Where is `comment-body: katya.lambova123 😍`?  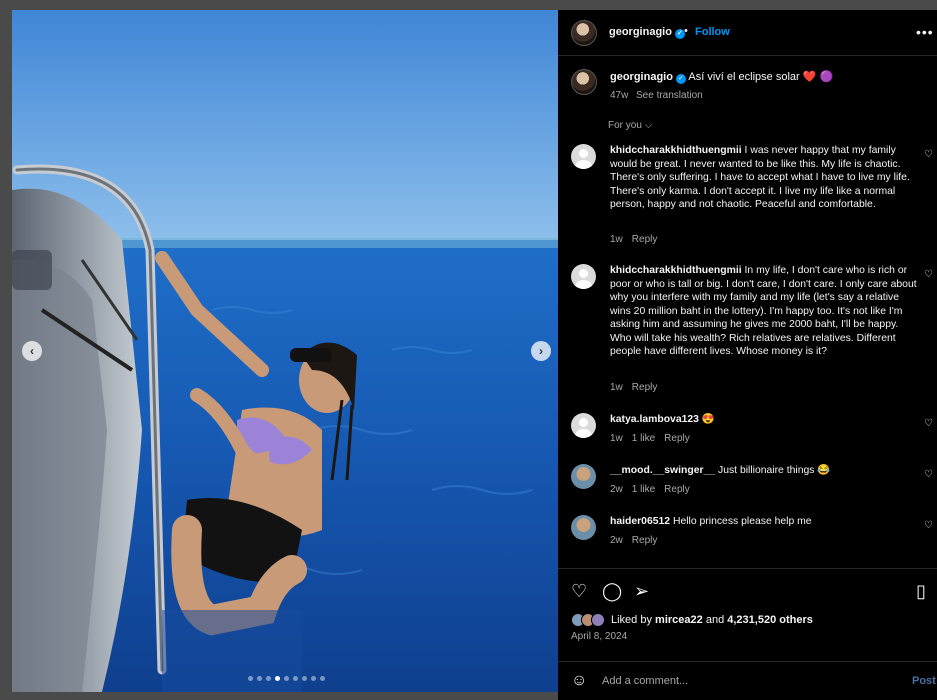
comment-body: katya.lambova123 😍 is located at coordinates (766, 420).